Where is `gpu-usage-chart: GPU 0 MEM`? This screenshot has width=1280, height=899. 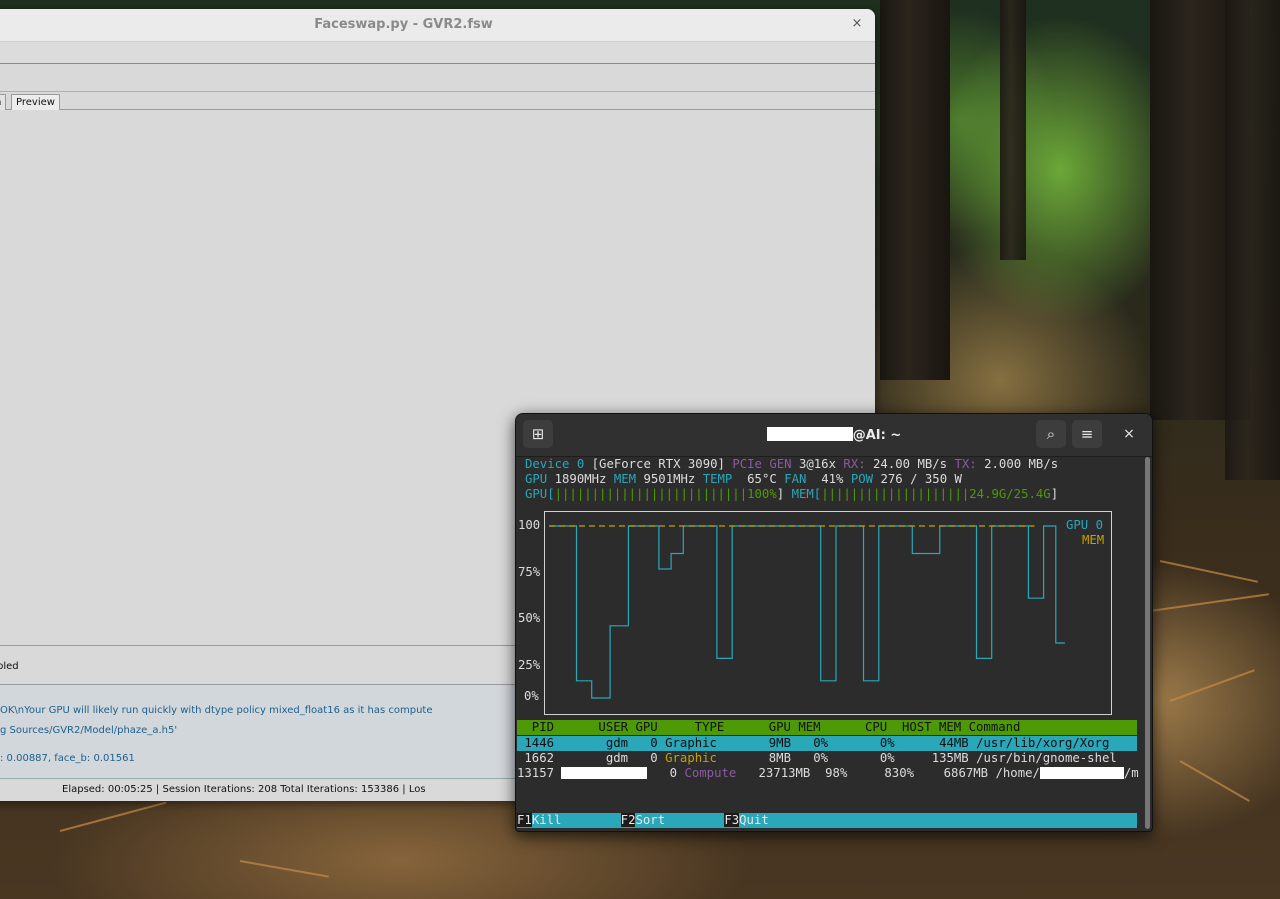
gpu-usage-chart: GPU 0 MEM is located at coordinates (828, 613).